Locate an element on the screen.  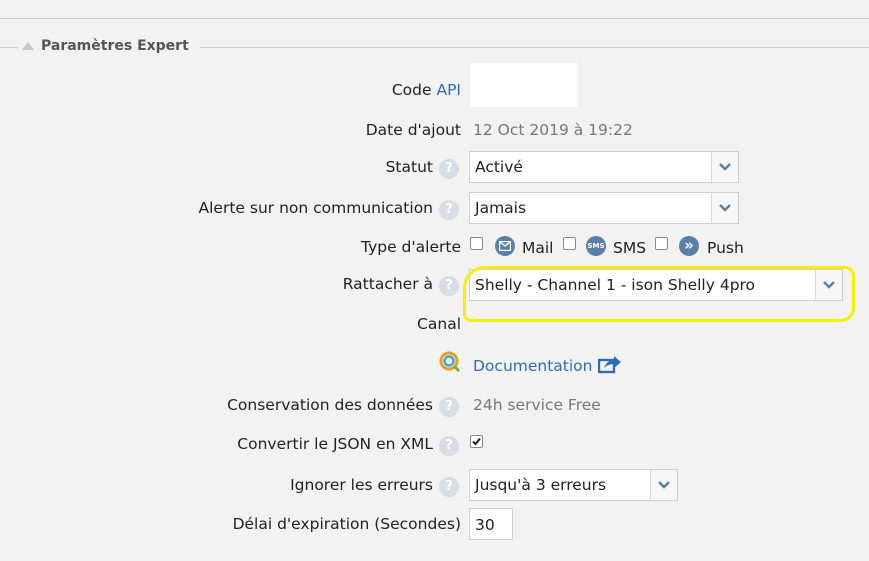
data-retention-help-icon: ? is located at coordinates (449, 407).